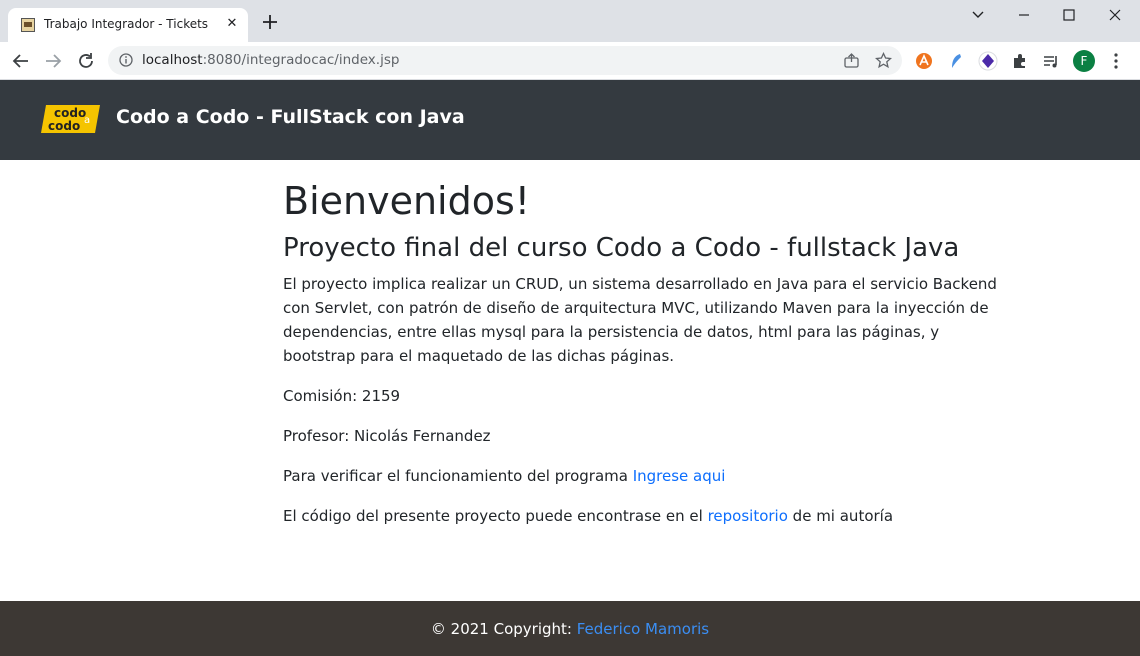  Describe the element at coordinates (679, 476) in the screenshot. I see `ingrese-aqui-link: Ingrese aqui` at that location.